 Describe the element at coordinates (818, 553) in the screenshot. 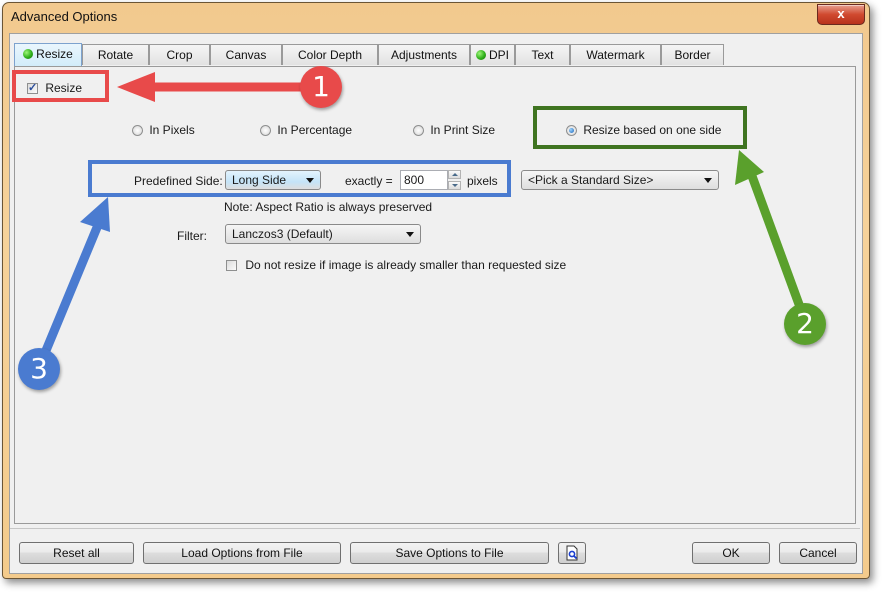

I see `cancel-button: Cancel` at that location.